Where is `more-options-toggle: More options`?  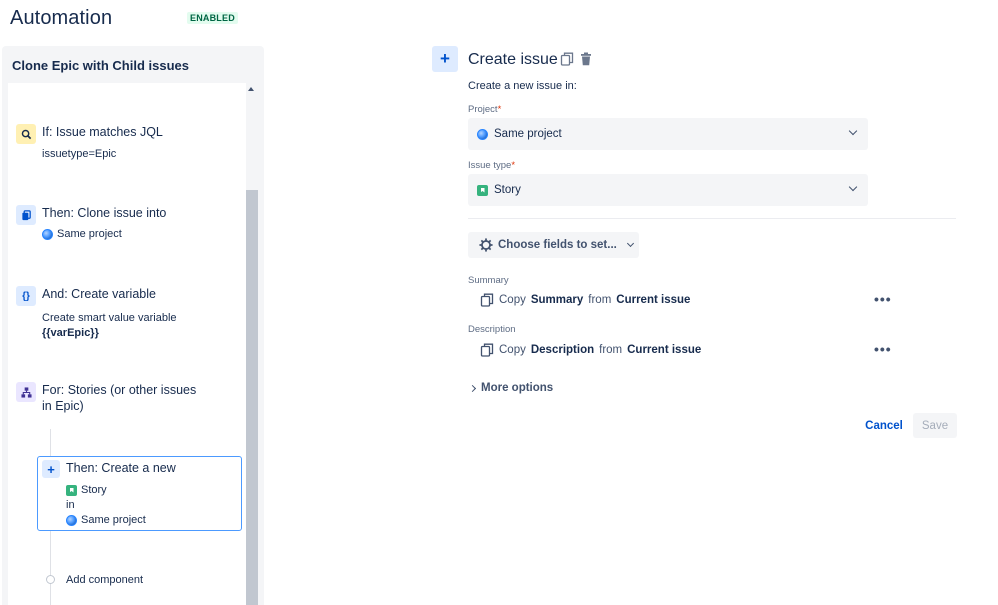 more-options-toggle: More options is located at coordinates (511, 388).